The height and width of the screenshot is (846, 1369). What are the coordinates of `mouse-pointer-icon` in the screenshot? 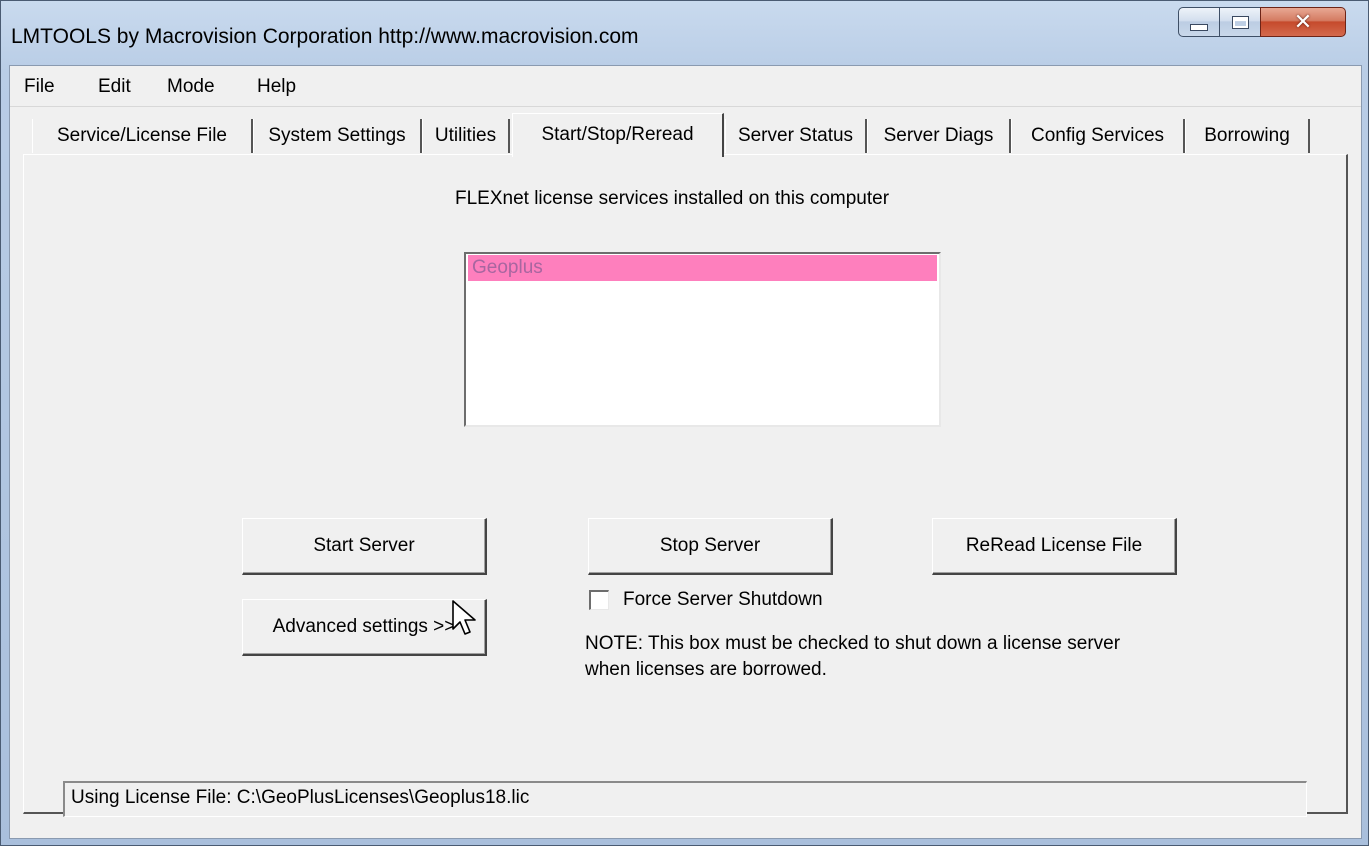 It's located at (464, 617).